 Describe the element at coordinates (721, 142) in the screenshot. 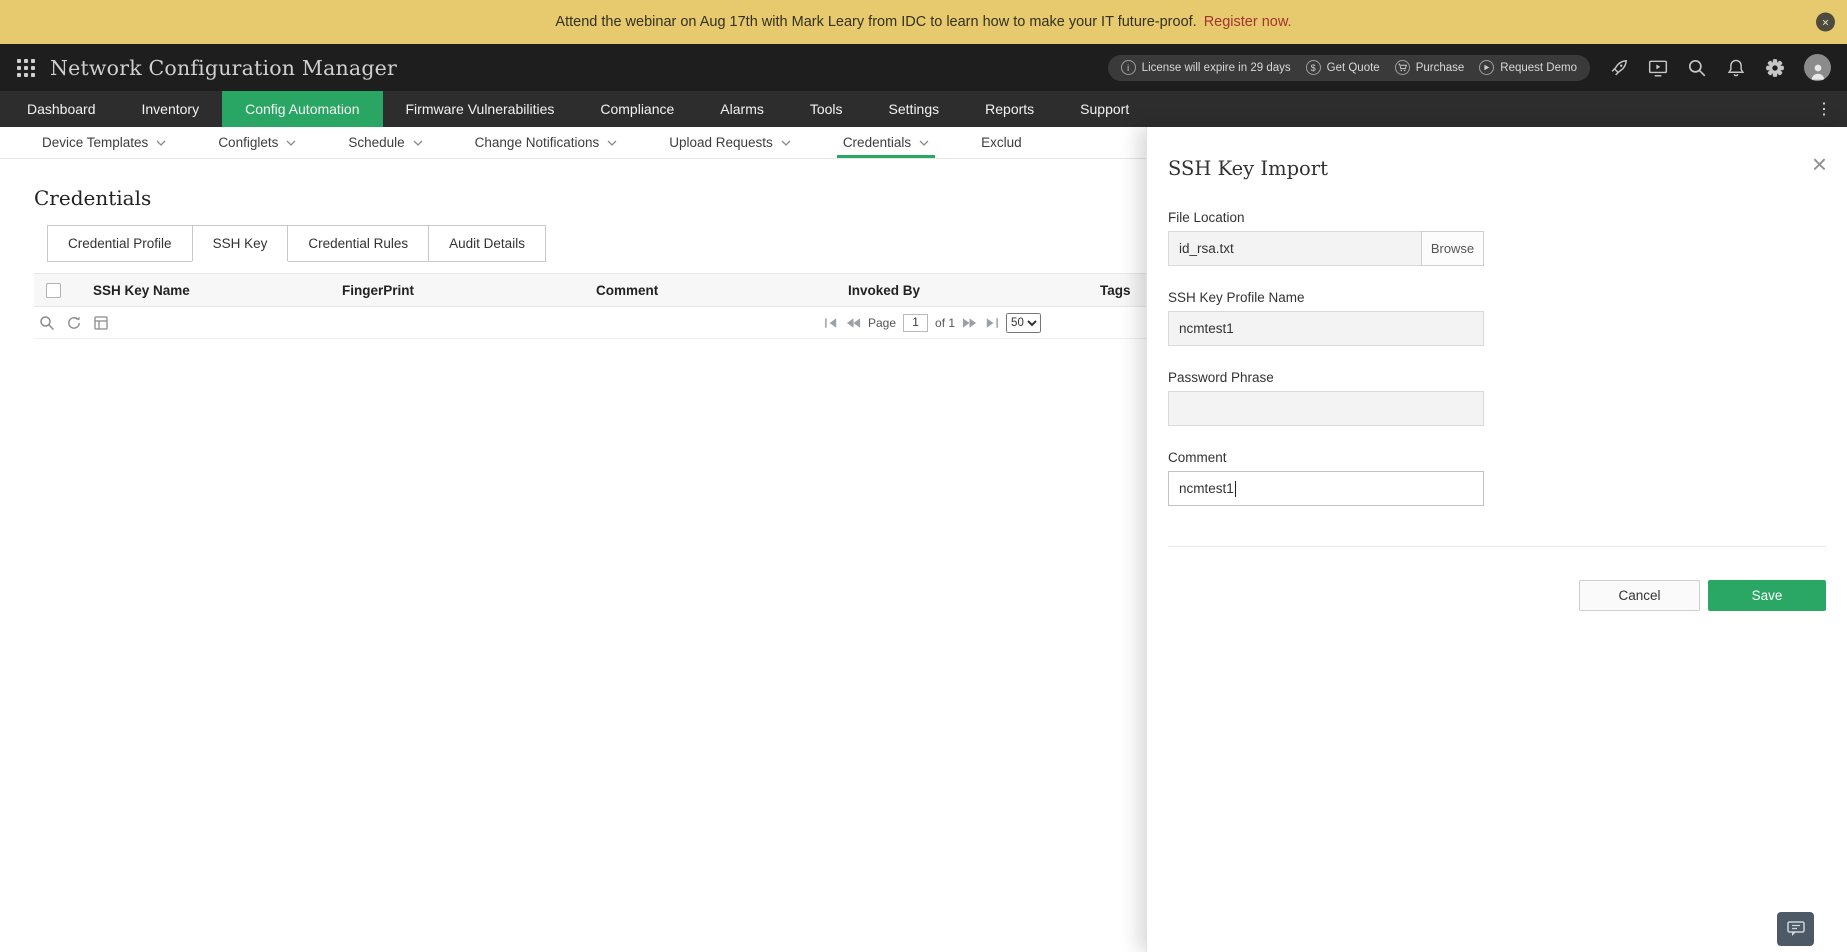

I see `subnav-label: Upload Requests` at that location.